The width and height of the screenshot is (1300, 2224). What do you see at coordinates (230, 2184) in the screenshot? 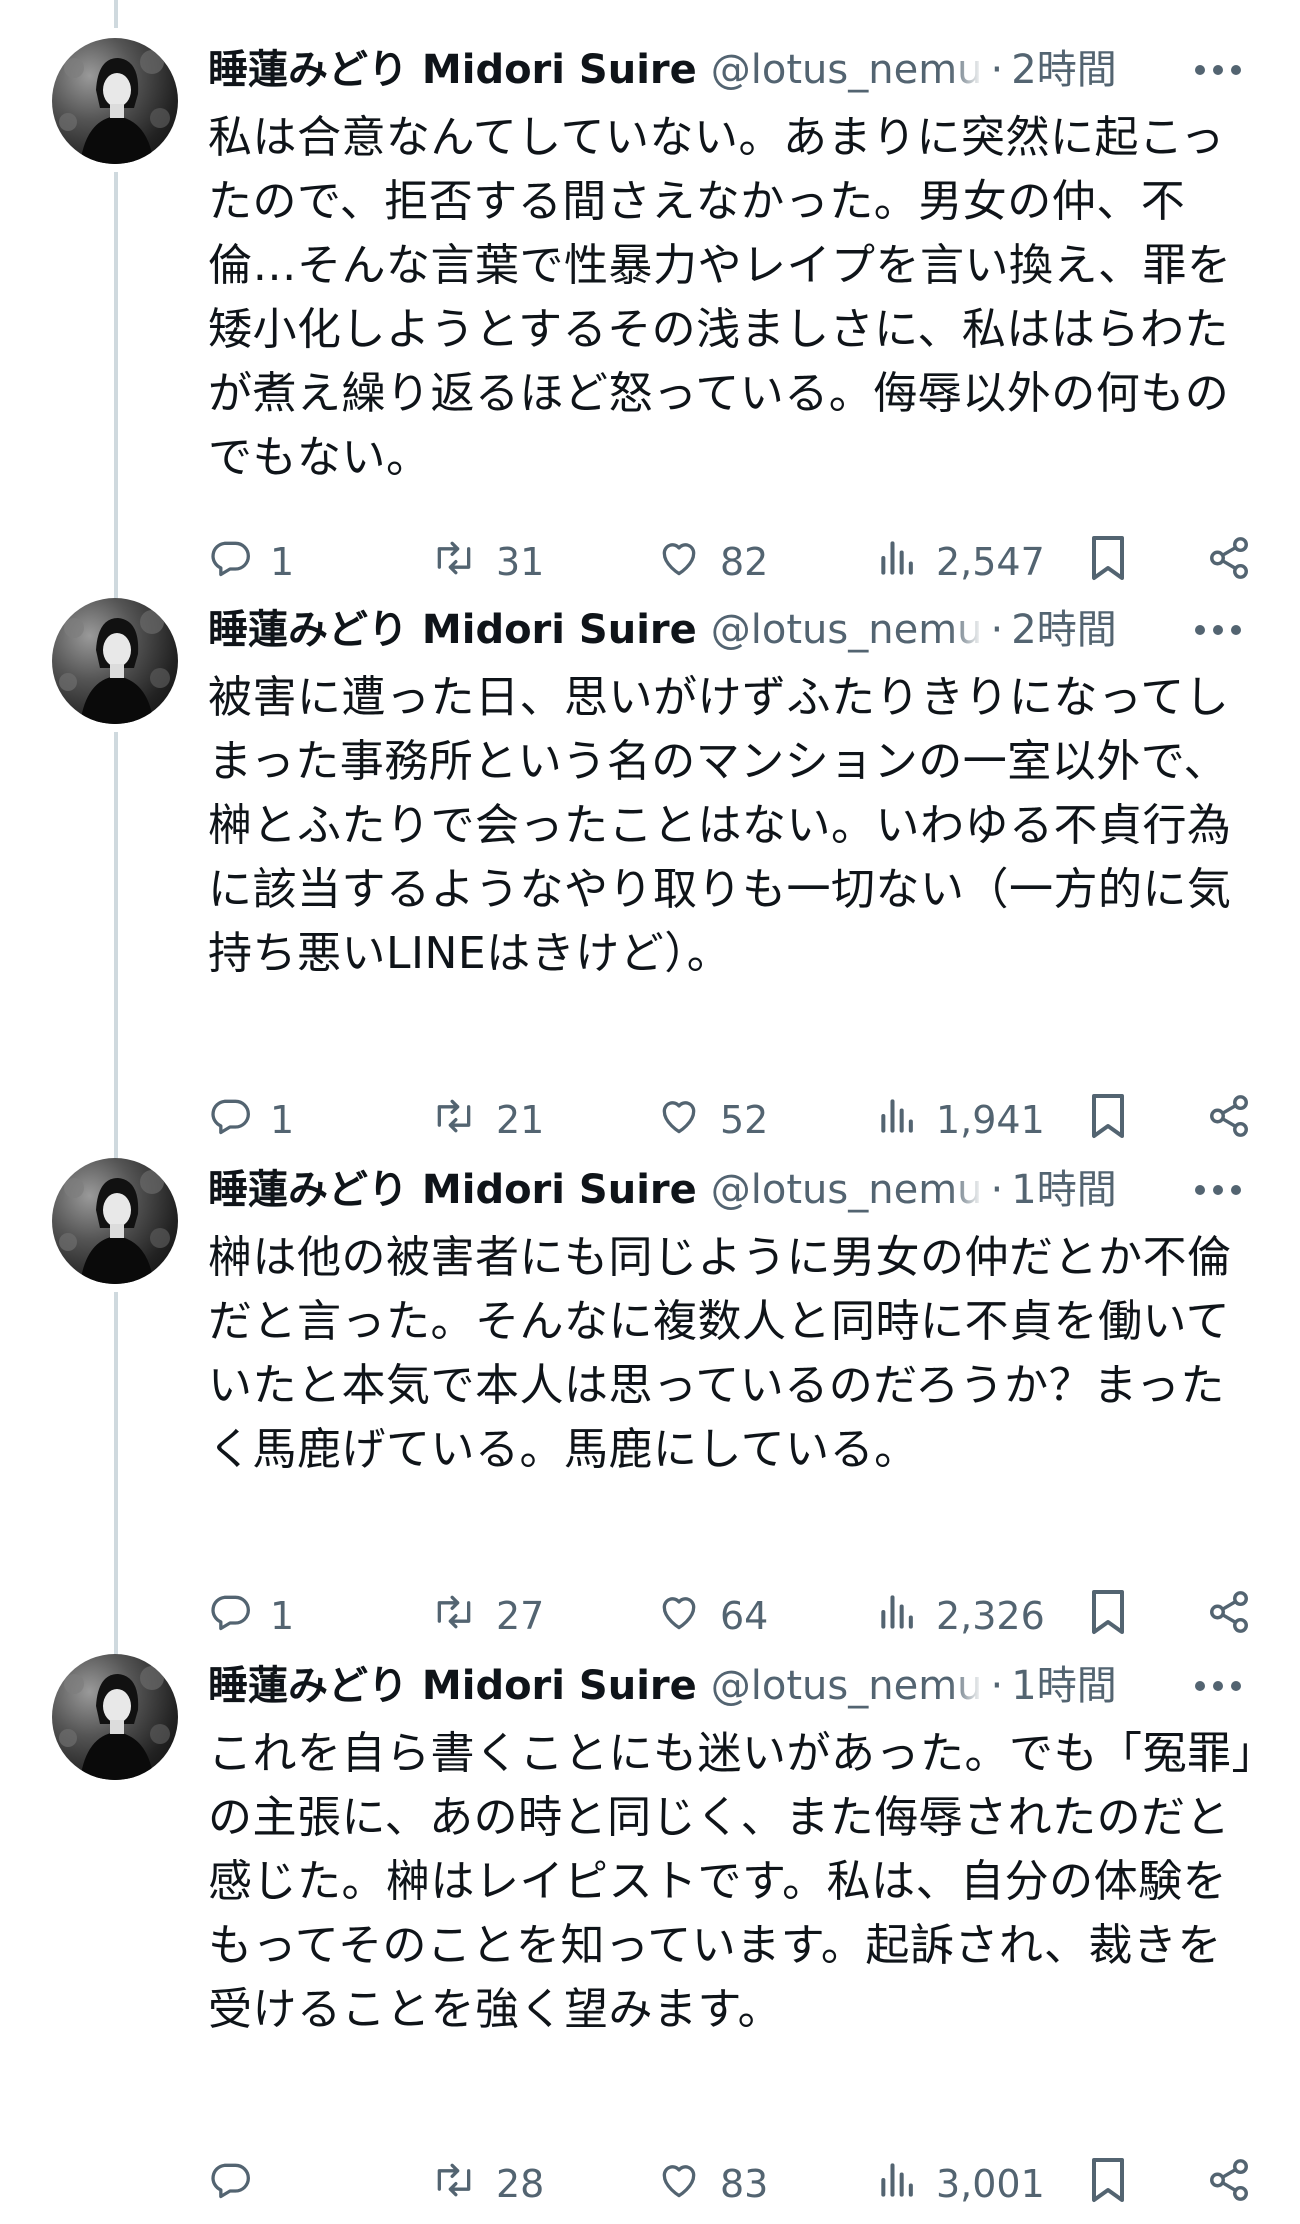
I see `reply-icon` at bounding box center [230, 2184].